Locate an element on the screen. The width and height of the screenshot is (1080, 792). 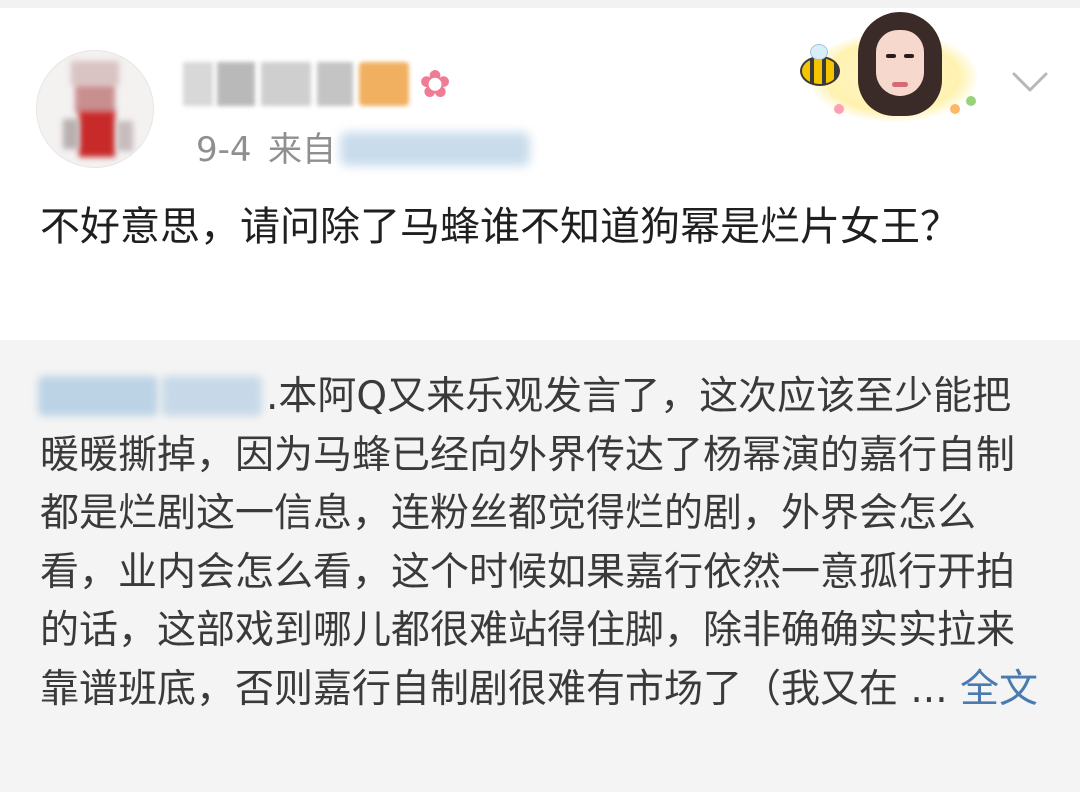
post-date: 9-4 is located at coordinates (224, 150).